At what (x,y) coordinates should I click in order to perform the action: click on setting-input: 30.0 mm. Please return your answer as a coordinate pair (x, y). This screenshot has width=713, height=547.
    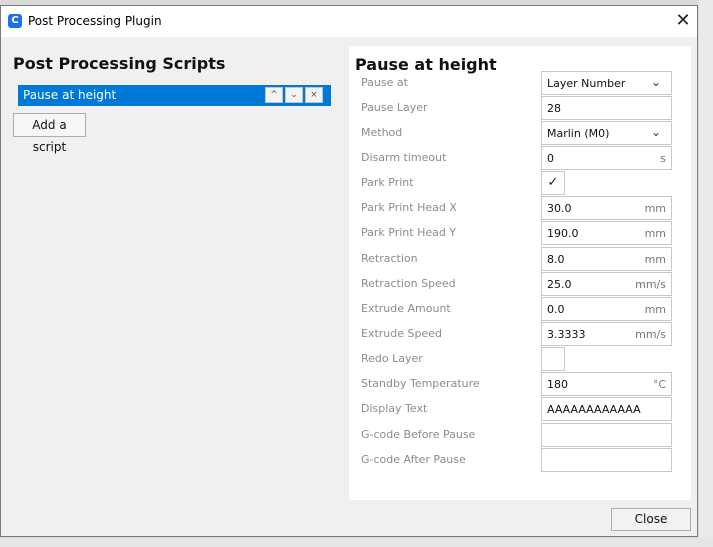
    Looking at the image, I should click on (606, 208).